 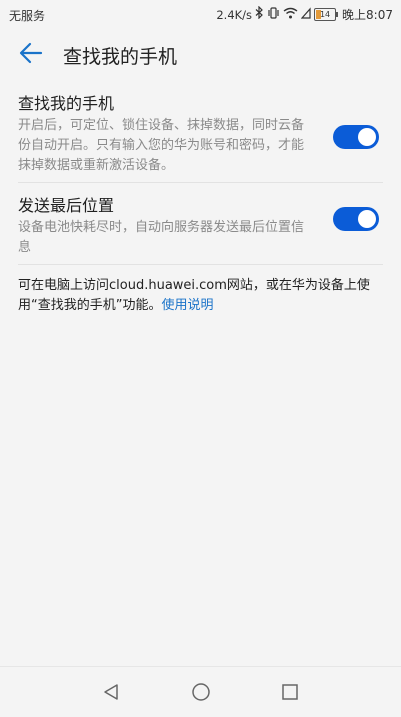 I want to click on nav-back-button, so click(x=111, y=692).